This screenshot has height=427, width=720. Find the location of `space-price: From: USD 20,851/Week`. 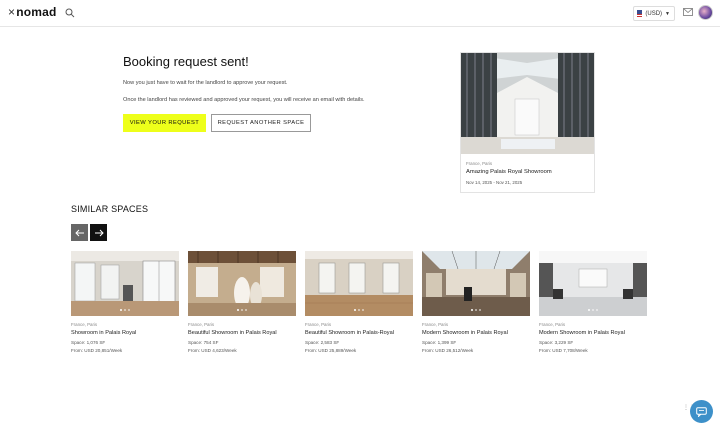

space-price: From: USD 20,851/Week is located at coordinates (97, 350).